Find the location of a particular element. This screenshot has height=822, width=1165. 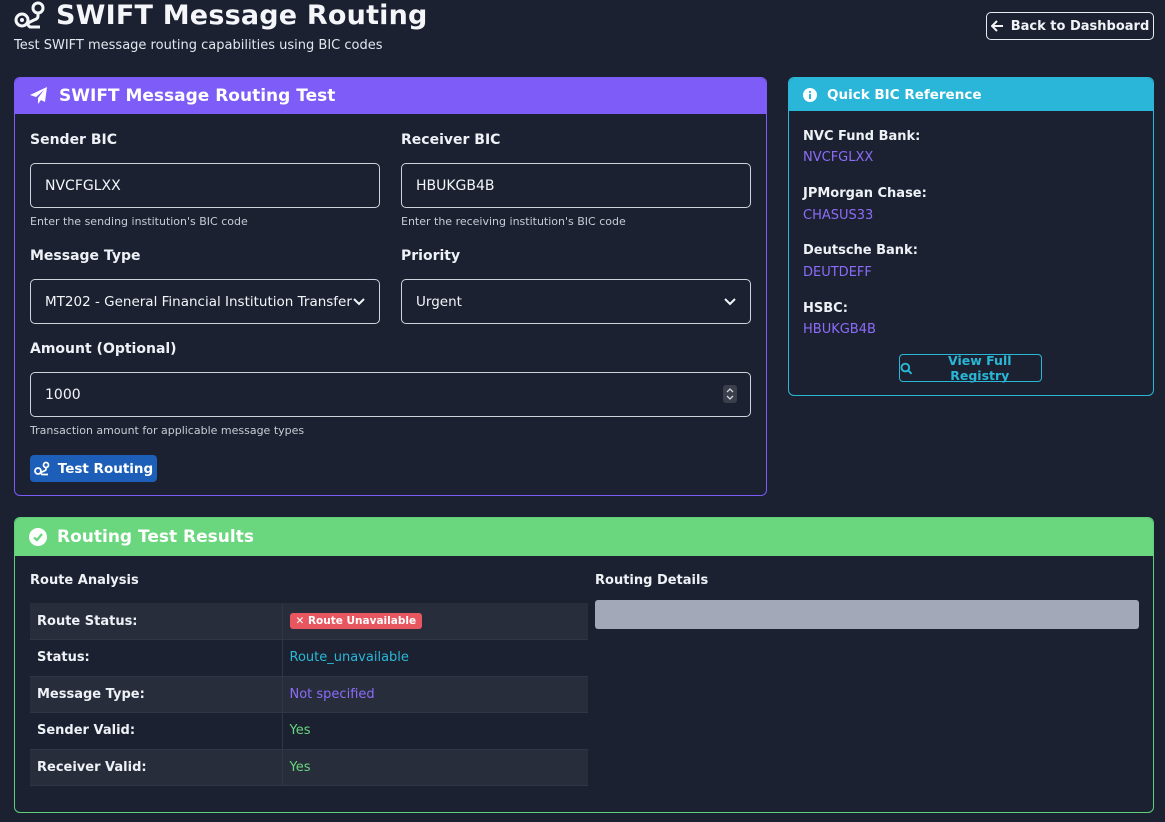

sender-valid-value: Yes is located at coordinates (435, 731).